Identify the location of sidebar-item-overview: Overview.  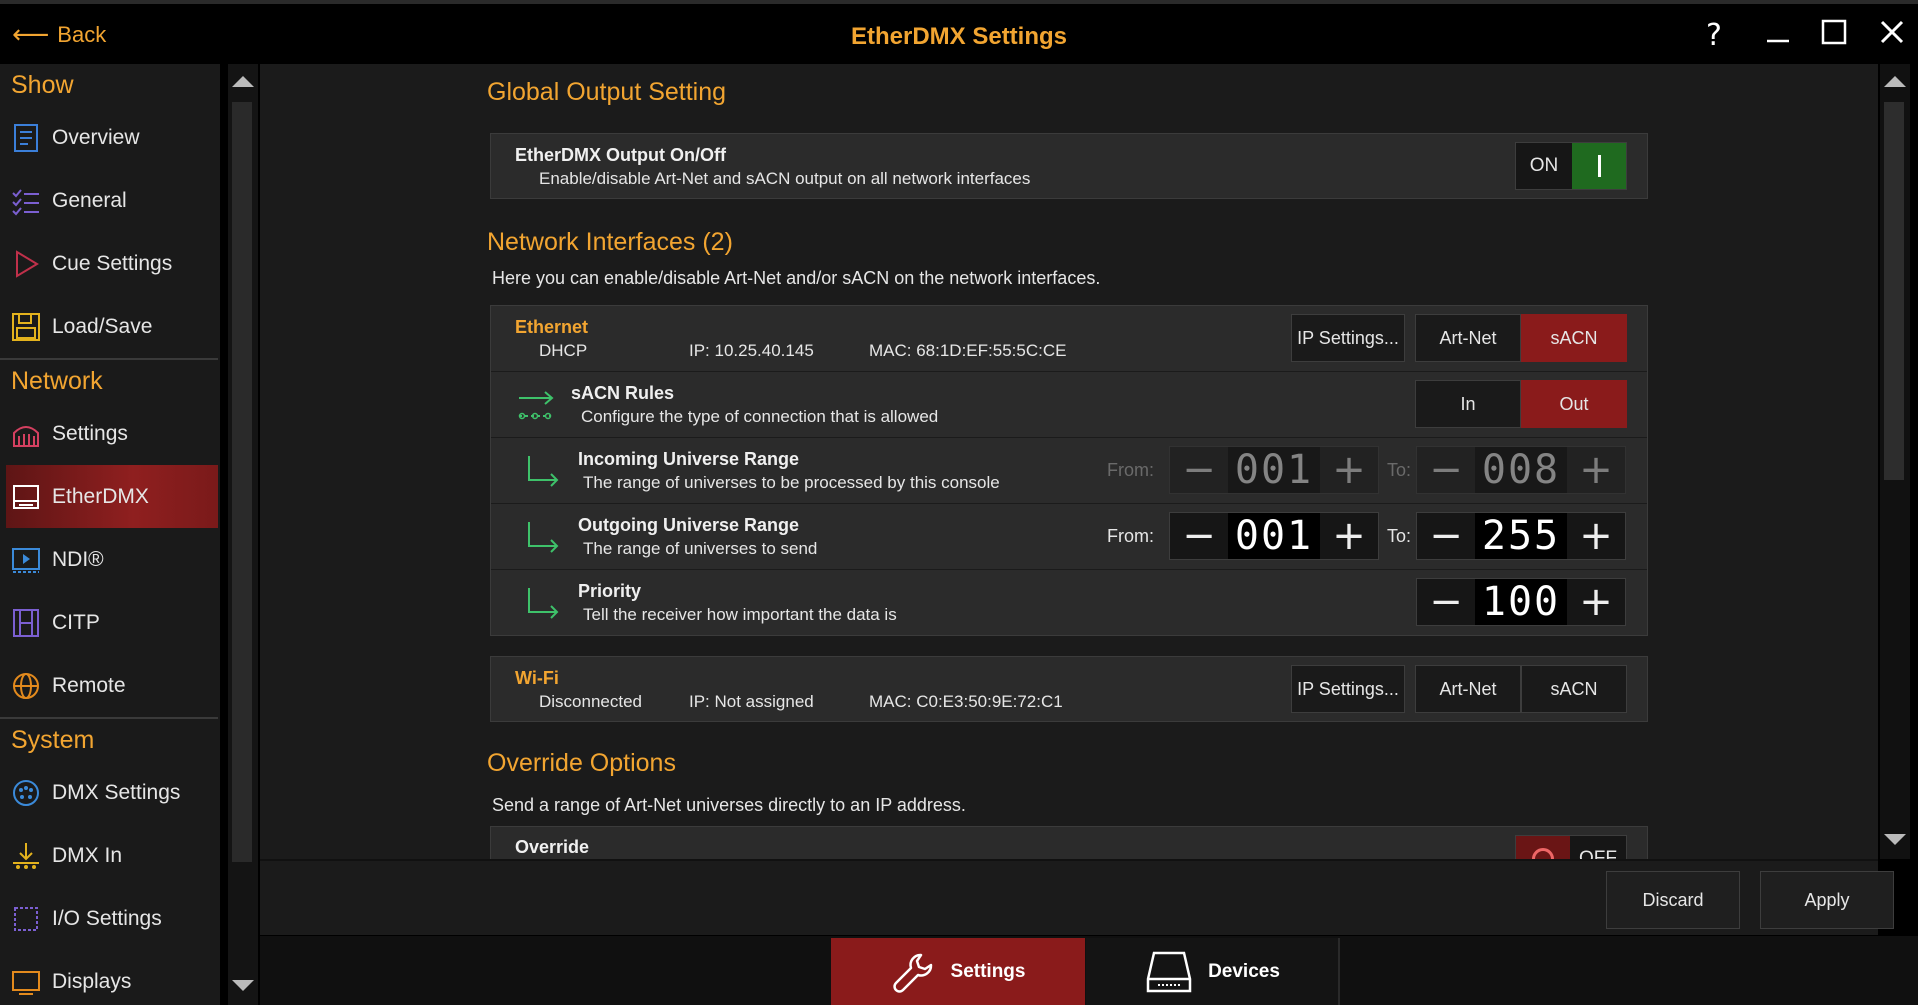
(110, 137).